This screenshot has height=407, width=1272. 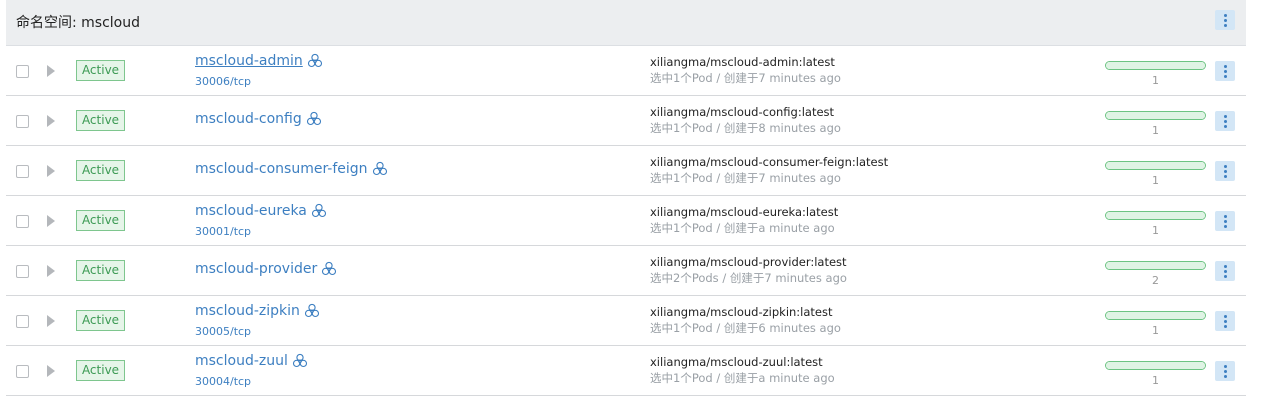 I want to click on port-link: 30006/tcp, so click(x=223, y=81).